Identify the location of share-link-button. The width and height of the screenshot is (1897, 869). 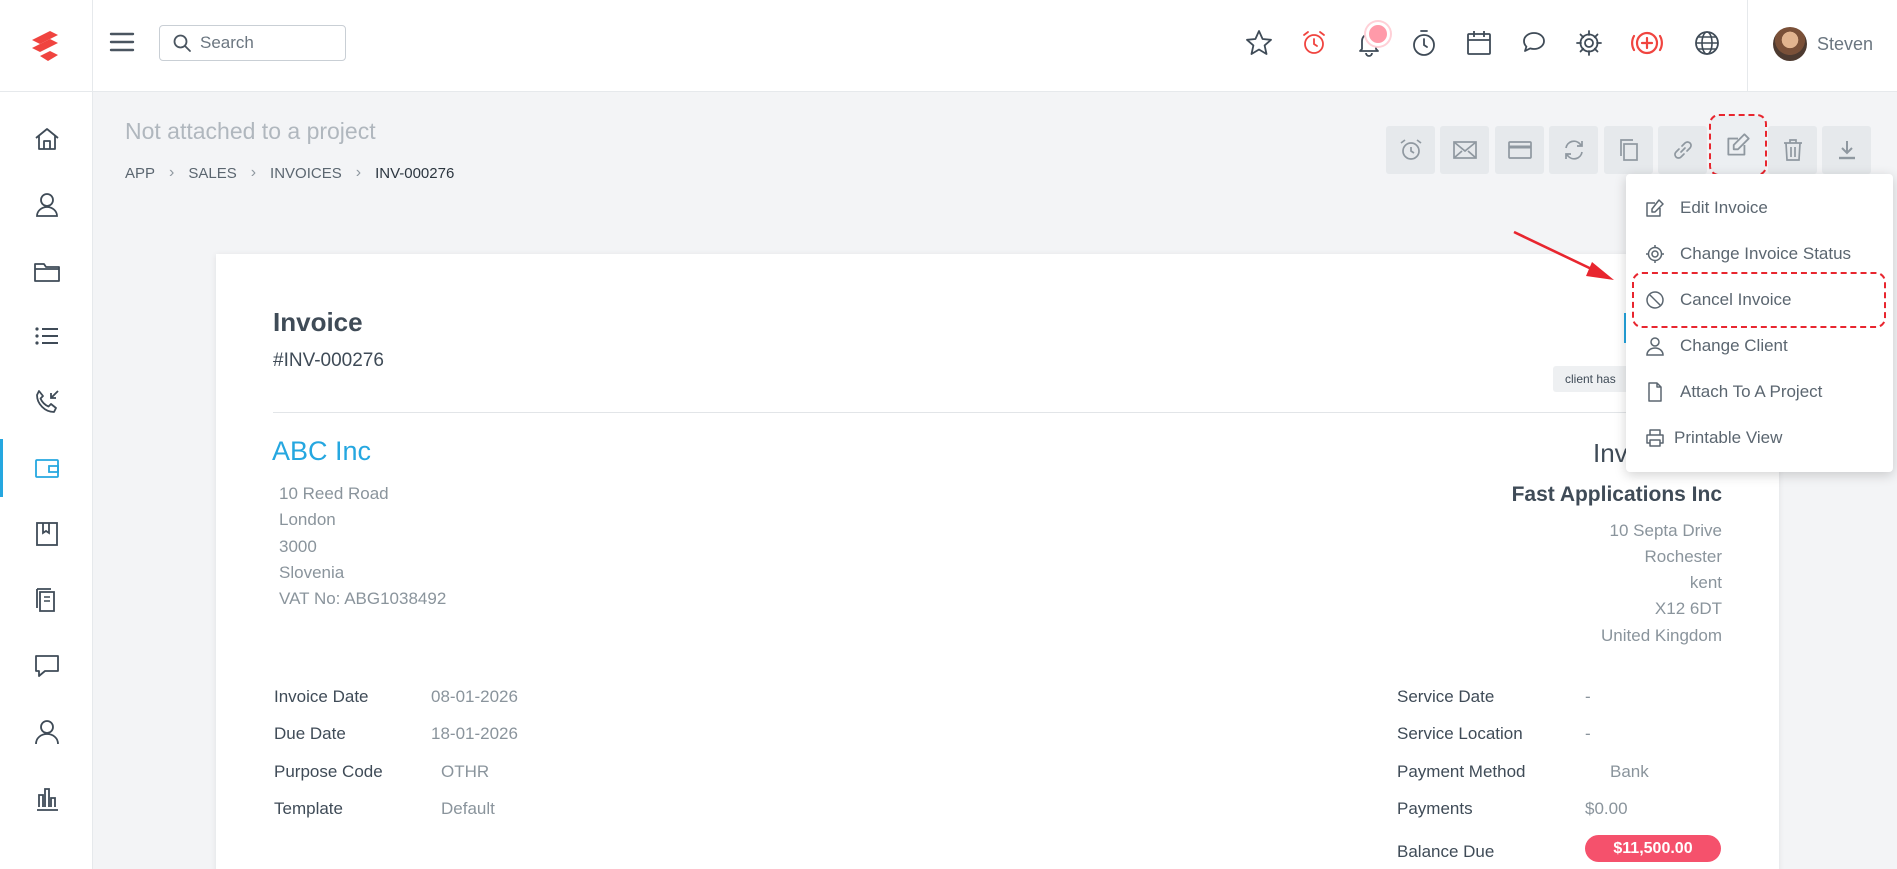
(1682, 150).